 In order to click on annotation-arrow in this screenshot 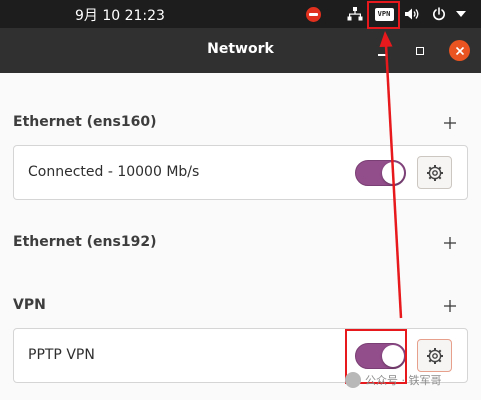, I will do `click(391, 175)`.